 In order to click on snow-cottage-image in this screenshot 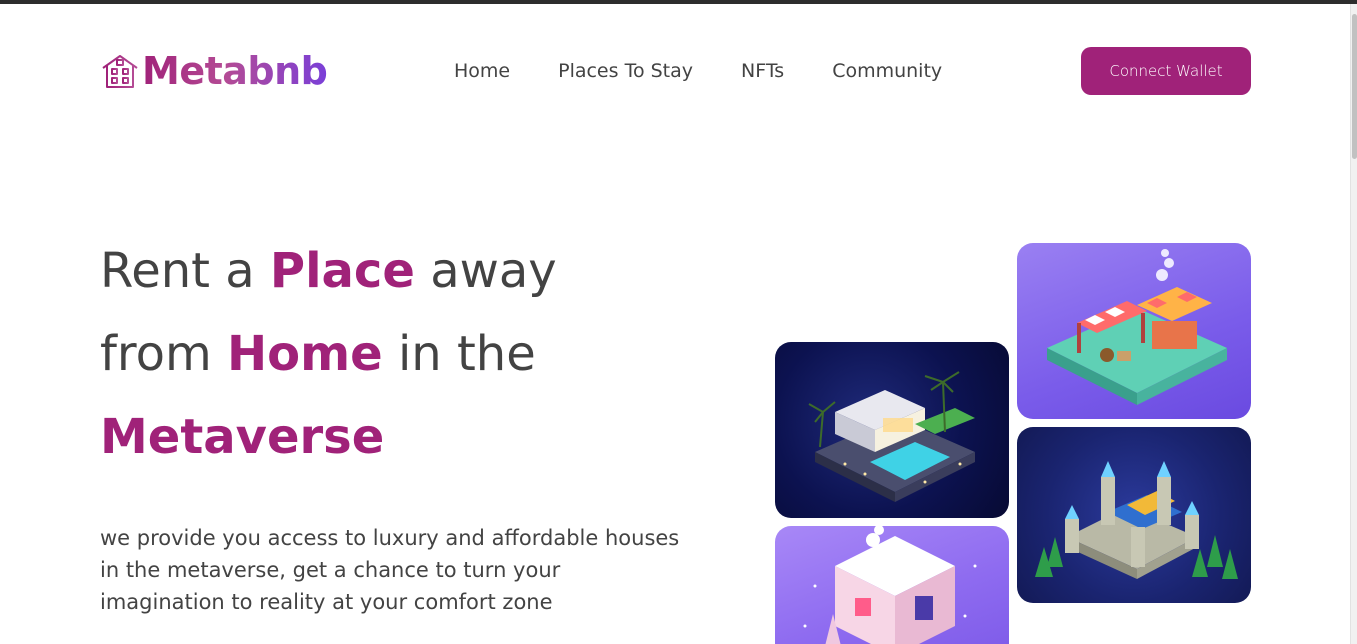, I will do `click(892, 585)`.